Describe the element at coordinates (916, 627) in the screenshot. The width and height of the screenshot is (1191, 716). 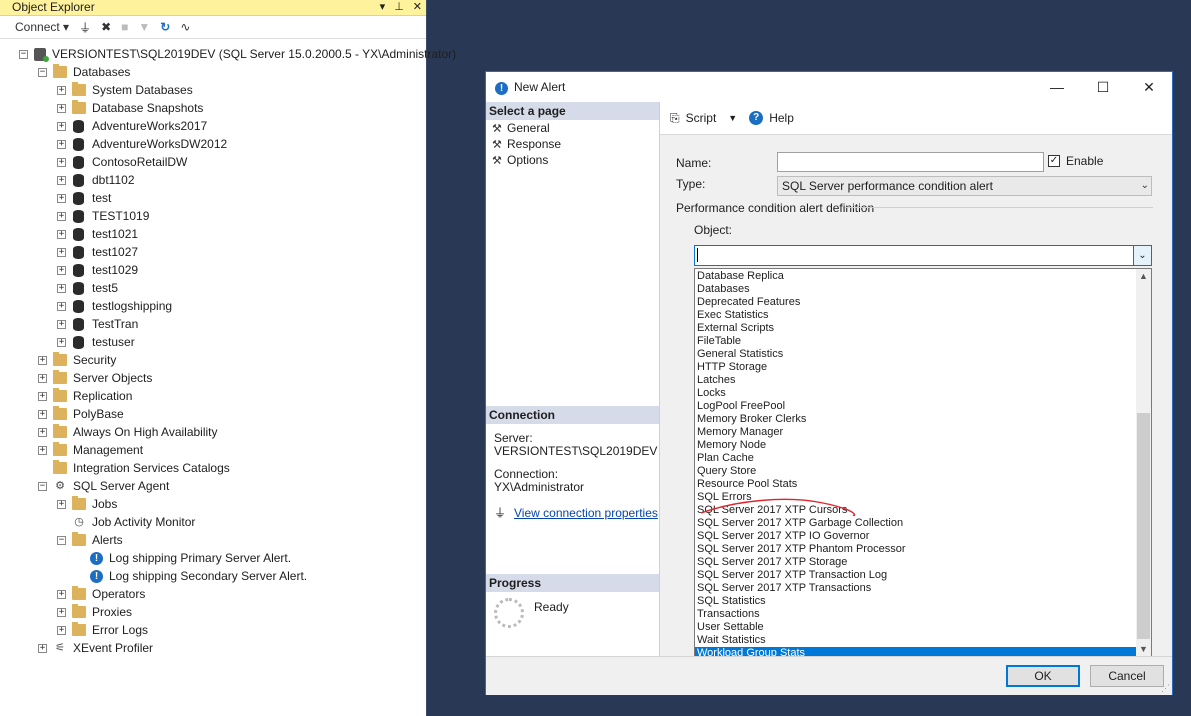
I see `object-option: User Settable` at that location.